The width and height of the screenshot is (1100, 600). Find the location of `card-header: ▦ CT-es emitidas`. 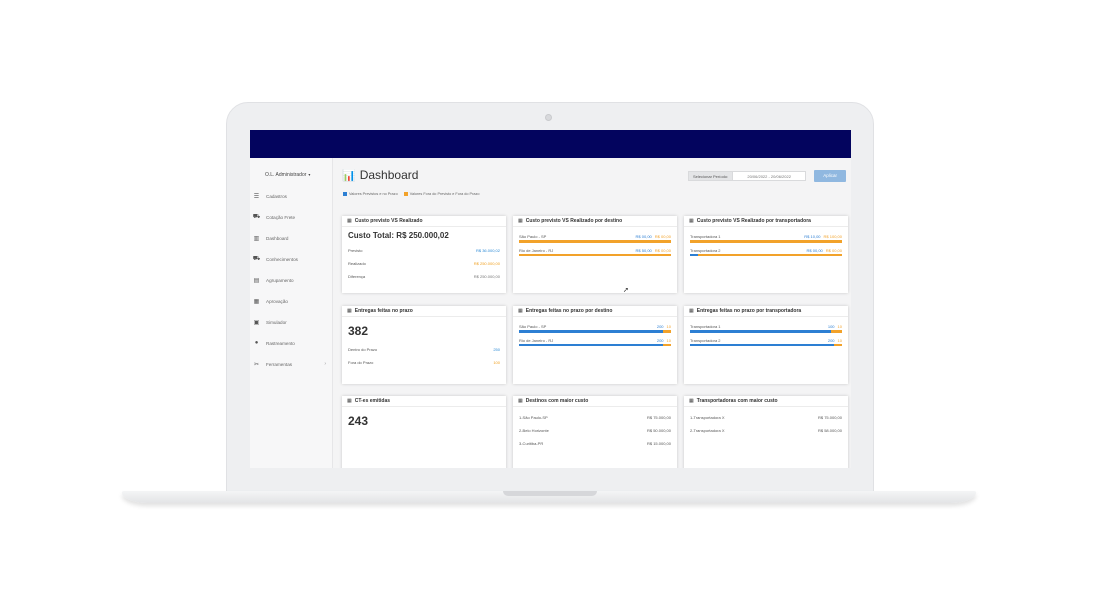

card-header: ▦ CT-es emitidas is located at coordinates (424, 401).